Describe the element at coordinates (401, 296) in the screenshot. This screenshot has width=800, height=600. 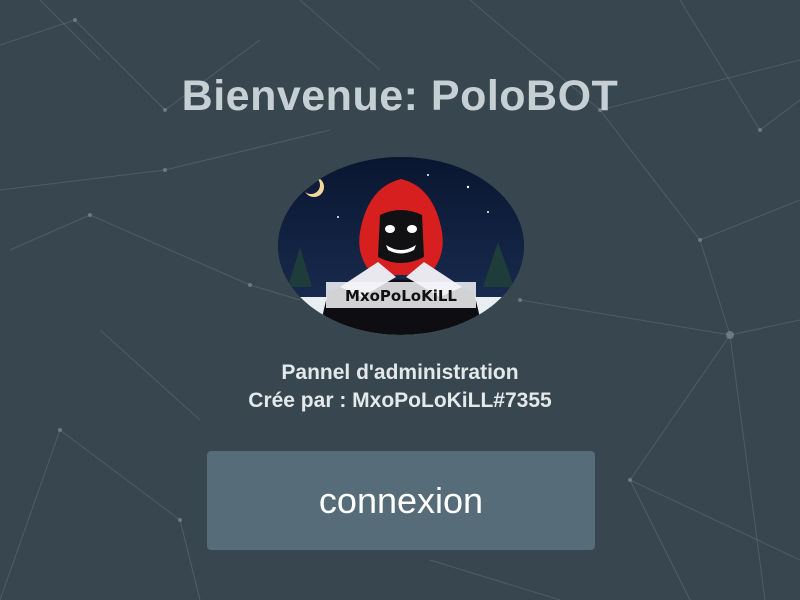
I see `avatar-text: MxoPoLoKiLL` at that location.